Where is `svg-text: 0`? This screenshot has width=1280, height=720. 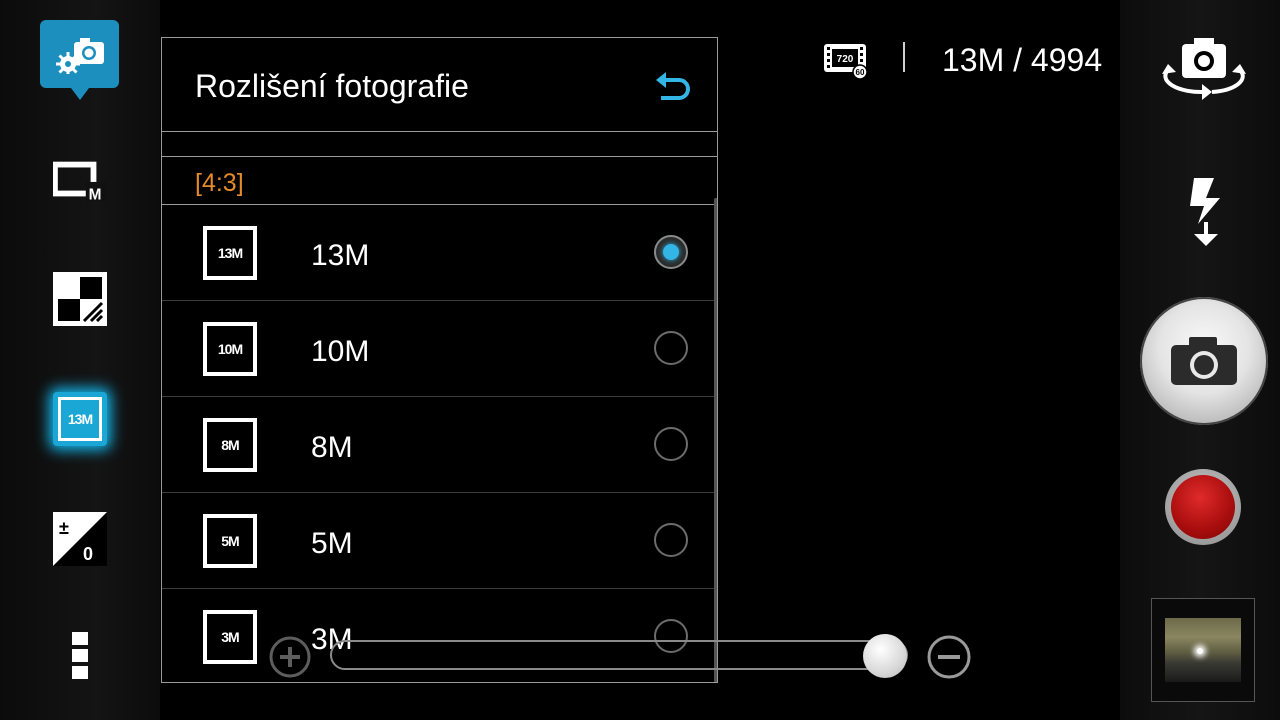 svg-text: 0 is located at coordinates (88, 554).